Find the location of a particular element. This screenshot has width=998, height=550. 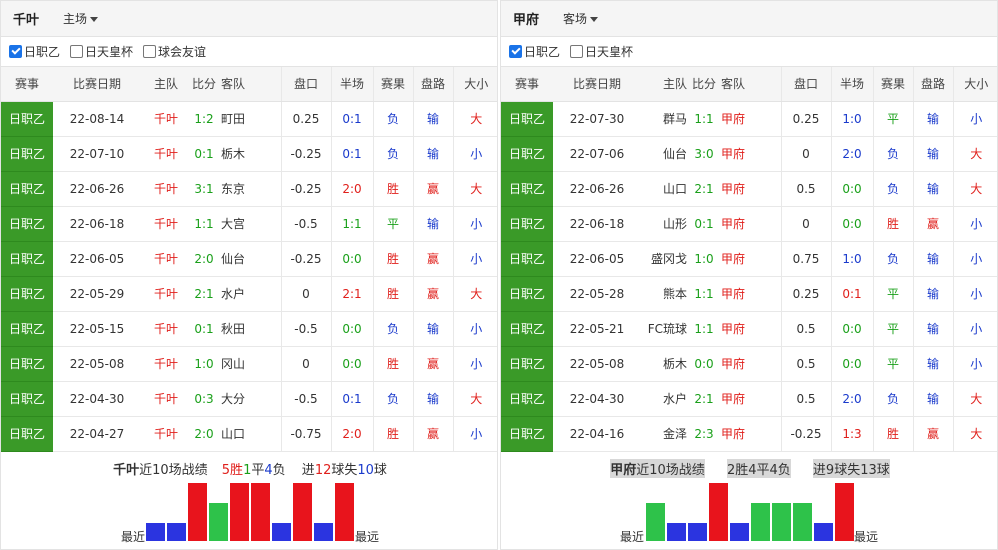

match-away-cell: 冈山 is located at coordinates (249, 364).